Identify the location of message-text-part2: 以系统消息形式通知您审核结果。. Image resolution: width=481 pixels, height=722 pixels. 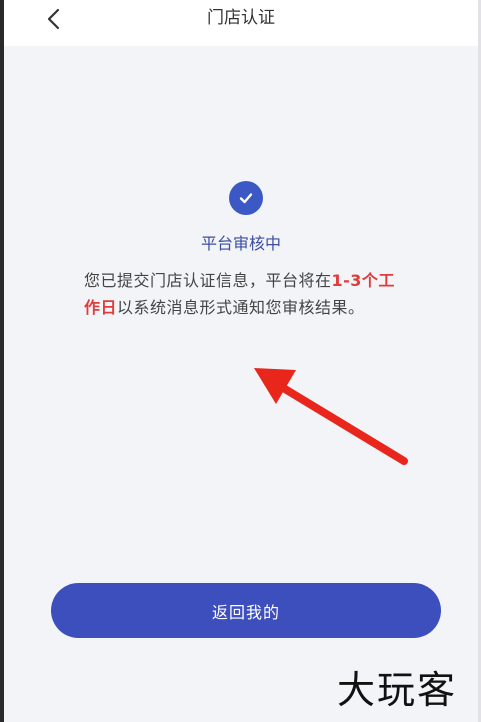
(241, 307).